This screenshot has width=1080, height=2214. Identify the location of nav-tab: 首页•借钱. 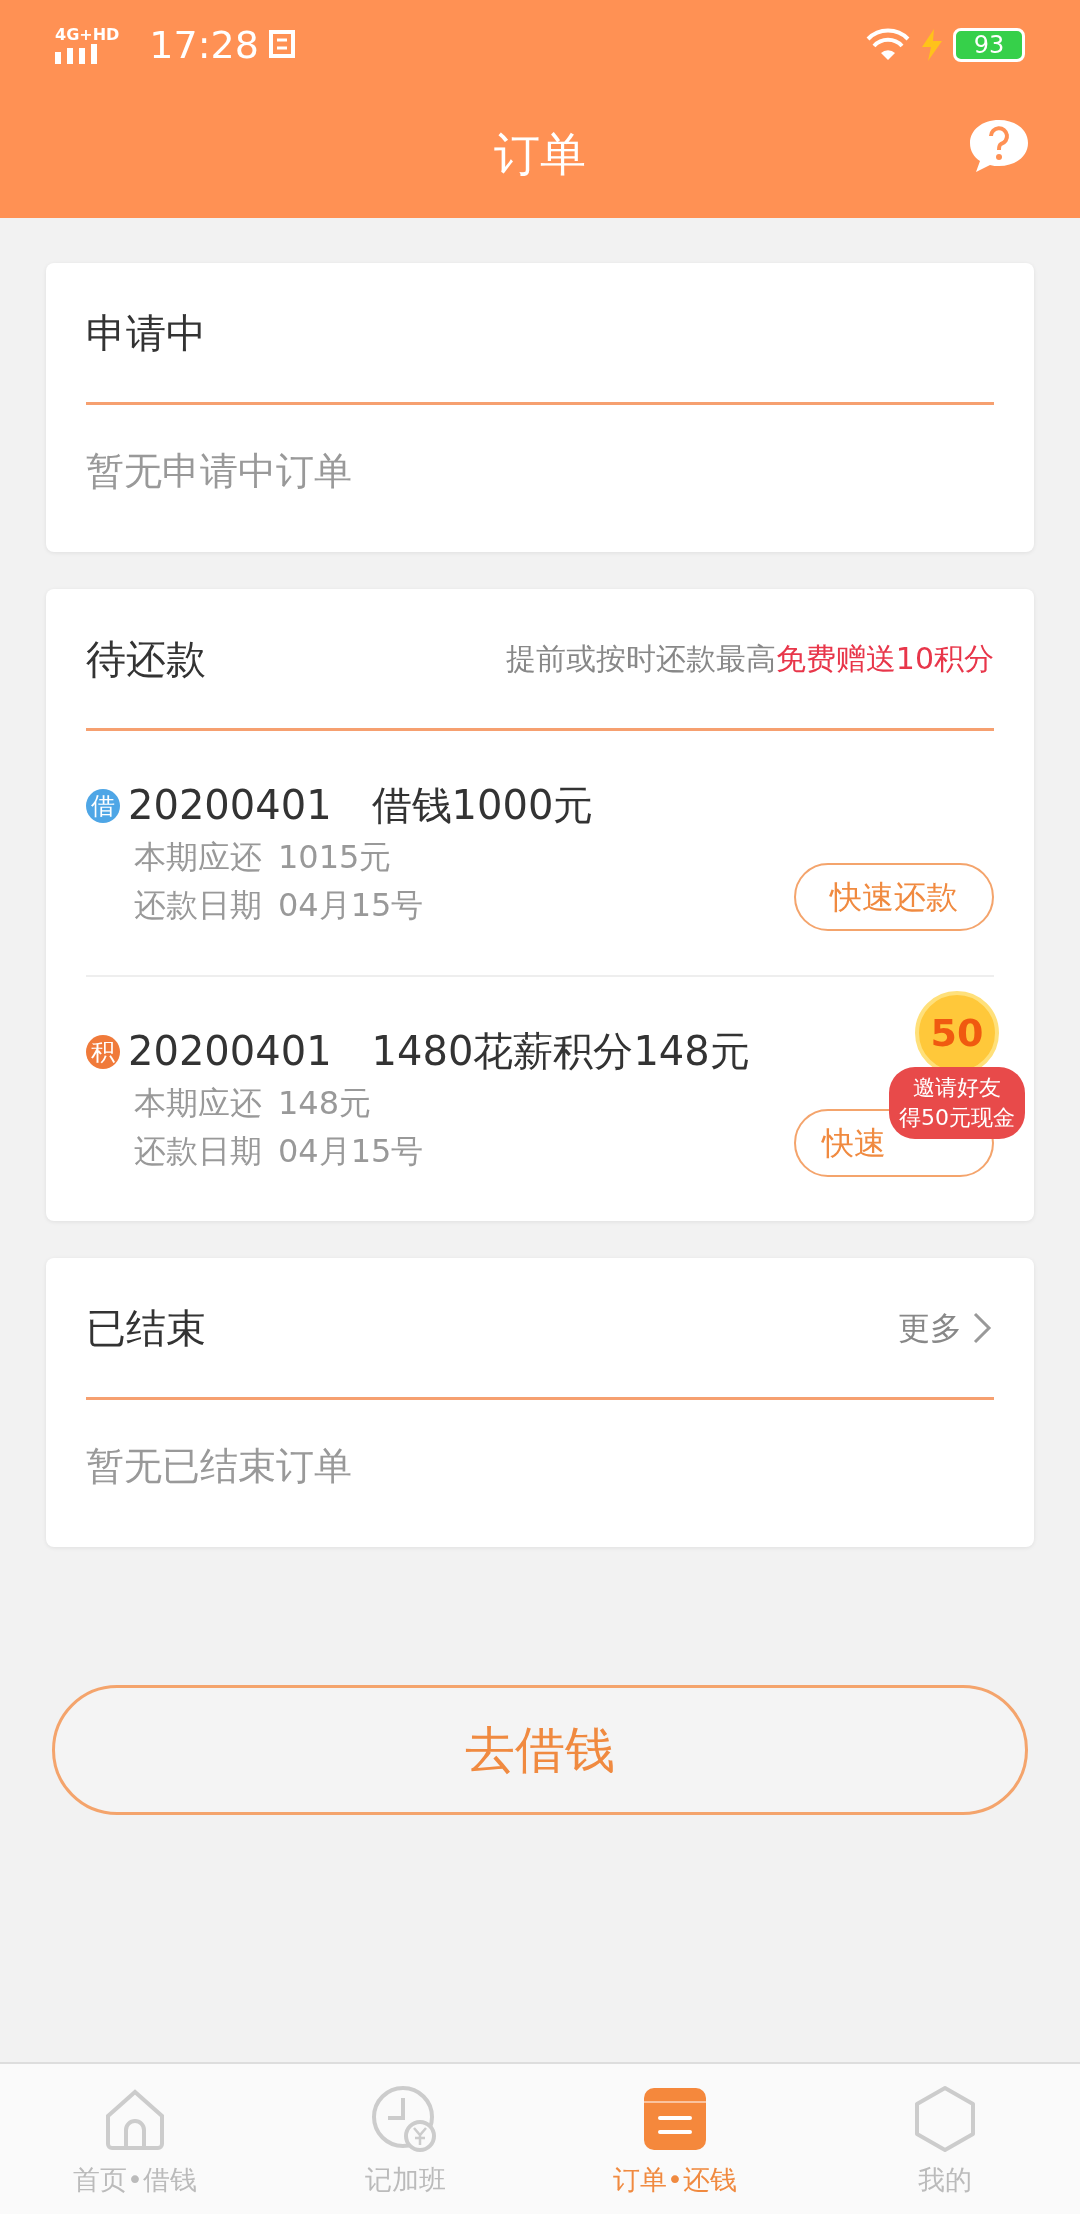
(135, 2139).